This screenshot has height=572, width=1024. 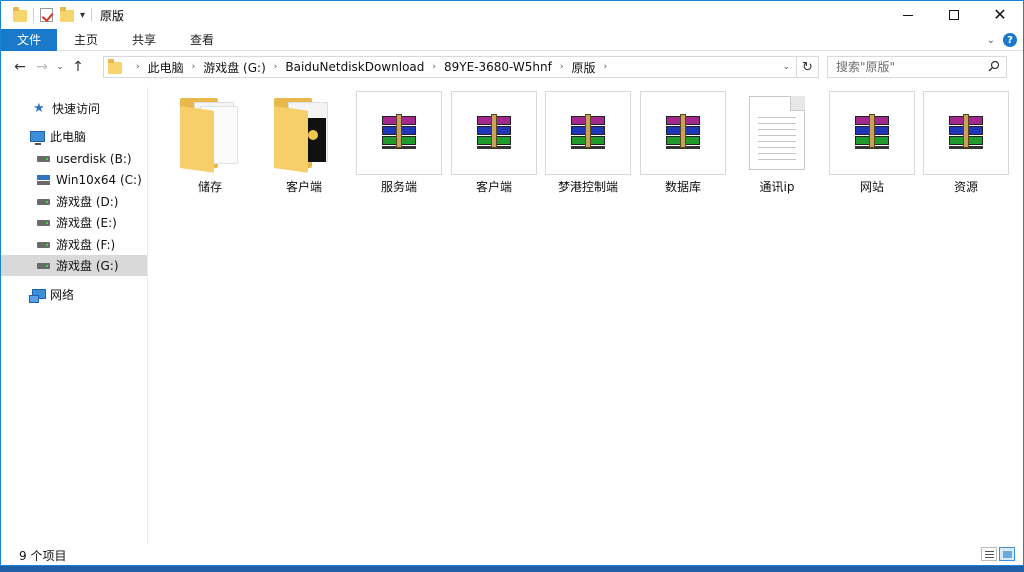 I want to click on large-icons-view-icon, so click(x=1007, y=554).